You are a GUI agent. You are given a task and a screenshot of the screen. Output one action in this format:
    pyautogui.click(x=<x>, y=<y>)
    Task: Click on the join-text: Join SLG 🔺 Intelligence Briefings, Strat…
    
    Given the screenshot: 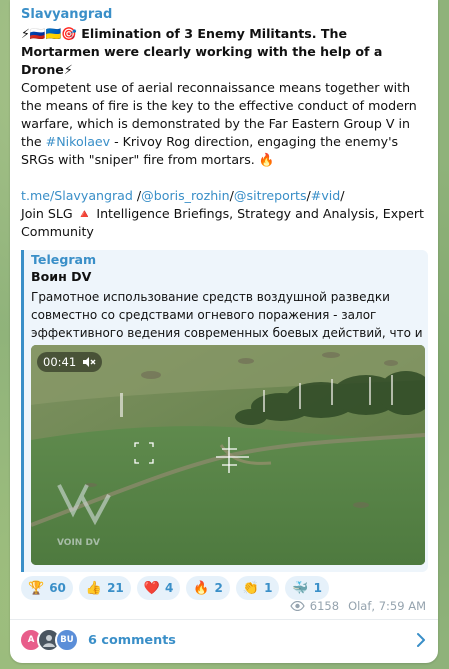 What is the action you would take?
    pyautogui.click(x=222, y=222)
    